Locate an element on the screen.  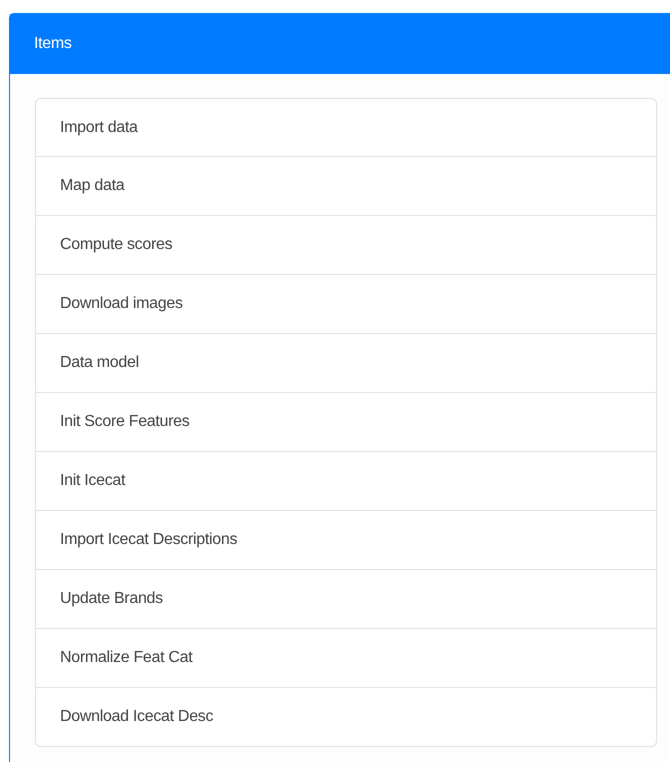
list-item: Update Brands is located at coordinates (346, 599).